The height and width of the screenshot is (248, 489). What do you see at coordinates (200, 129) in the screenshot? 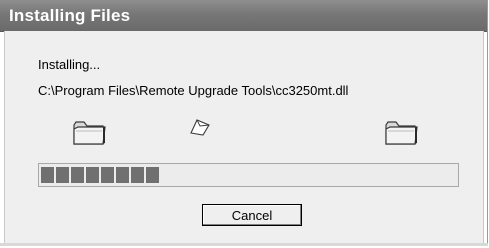
I see `flying-document-icon` at bounding box center [200, 129].